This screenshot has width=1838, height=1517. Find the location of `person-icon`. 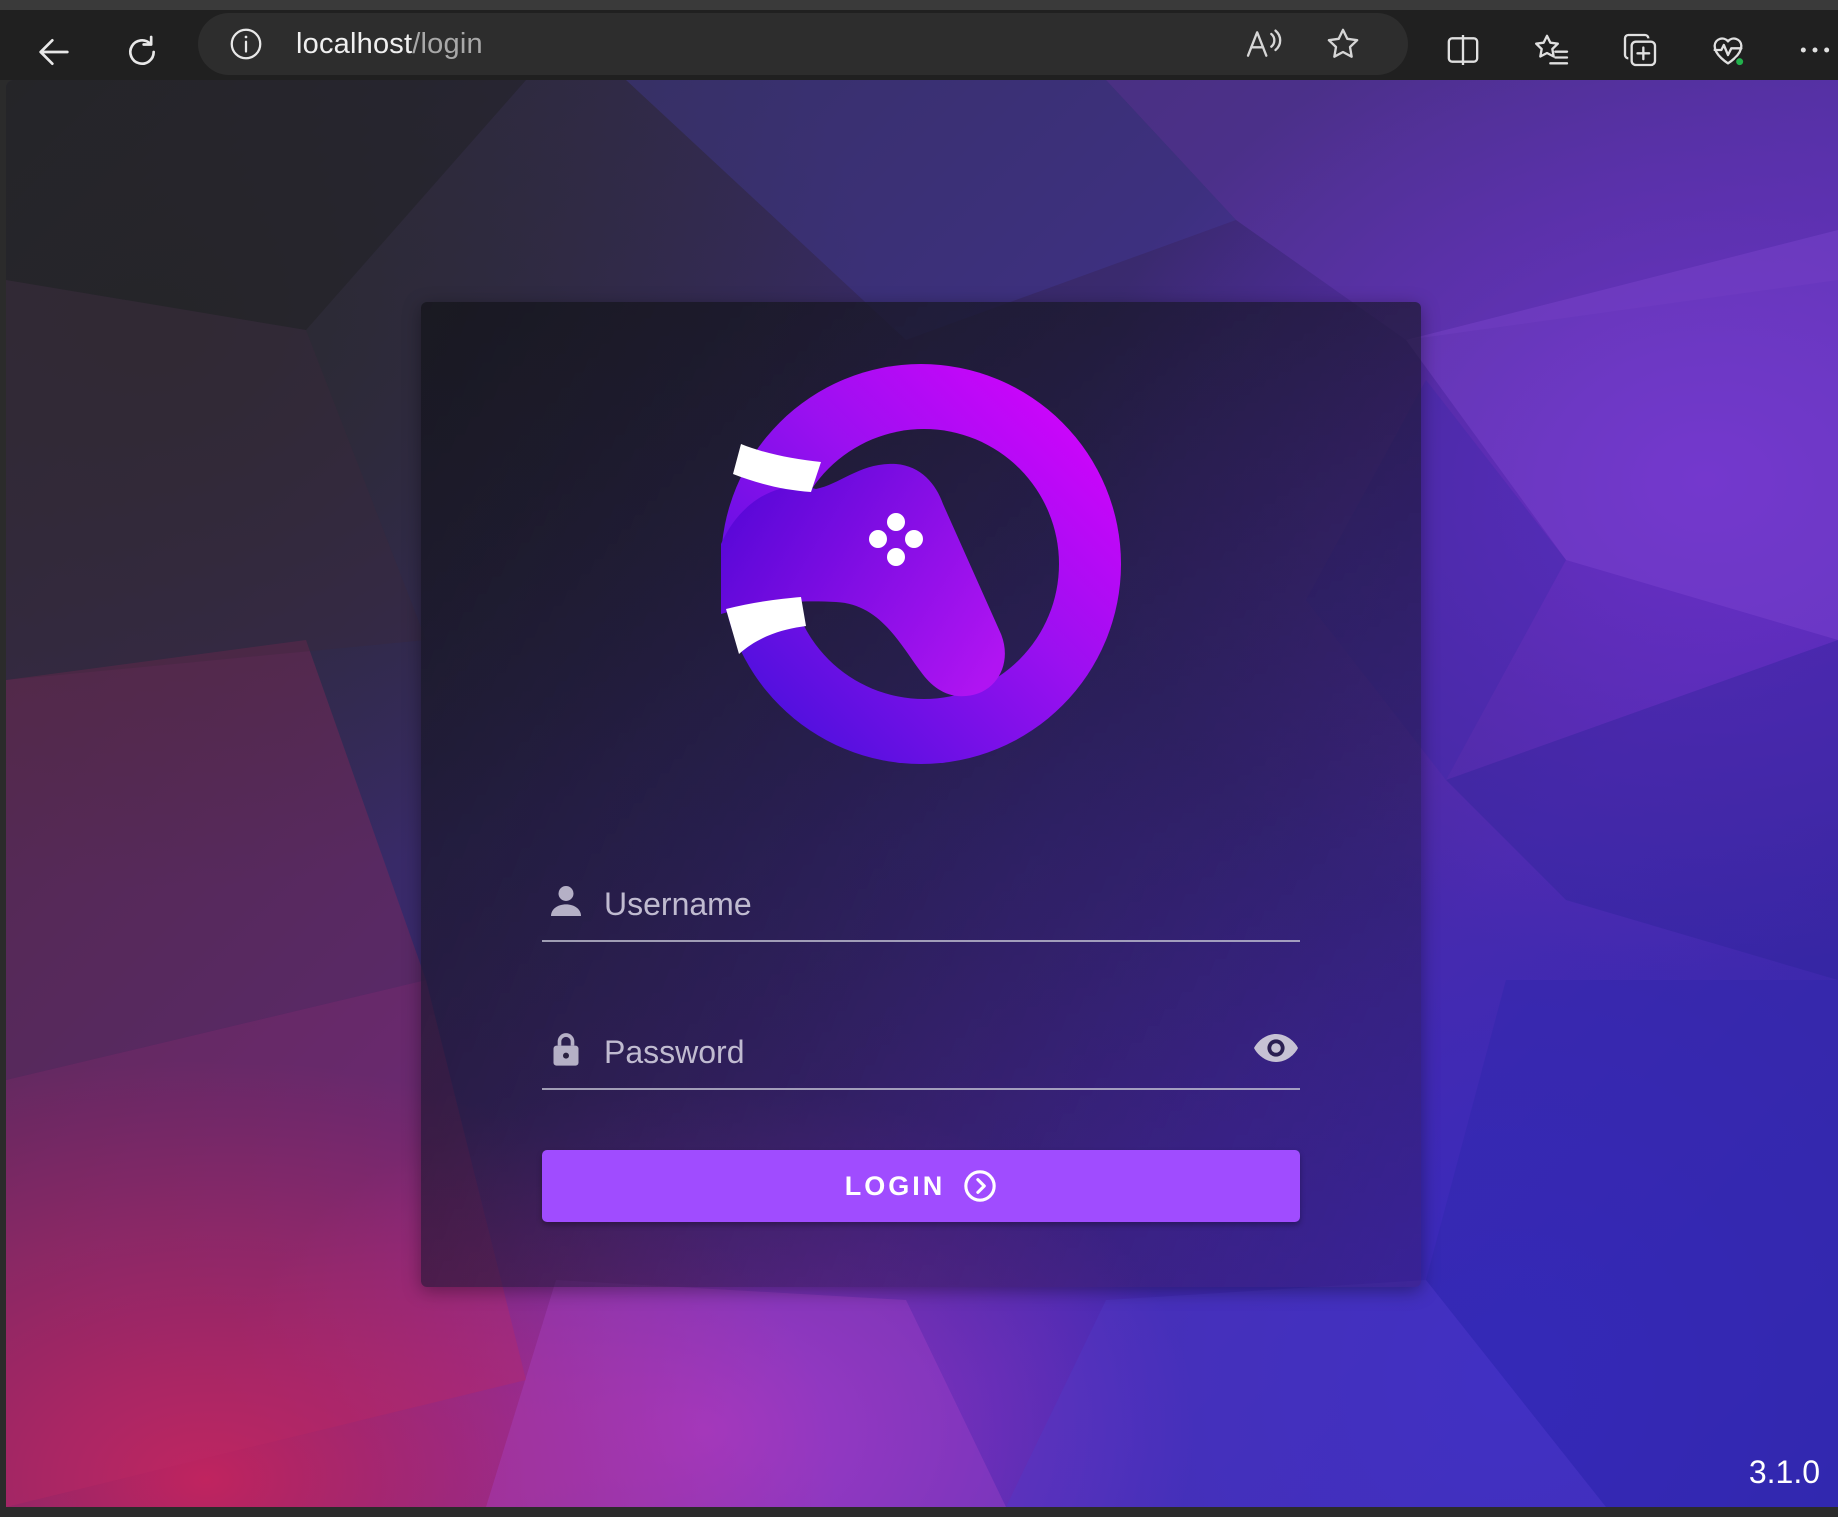

person-icon is located at coordinates (566, 901).